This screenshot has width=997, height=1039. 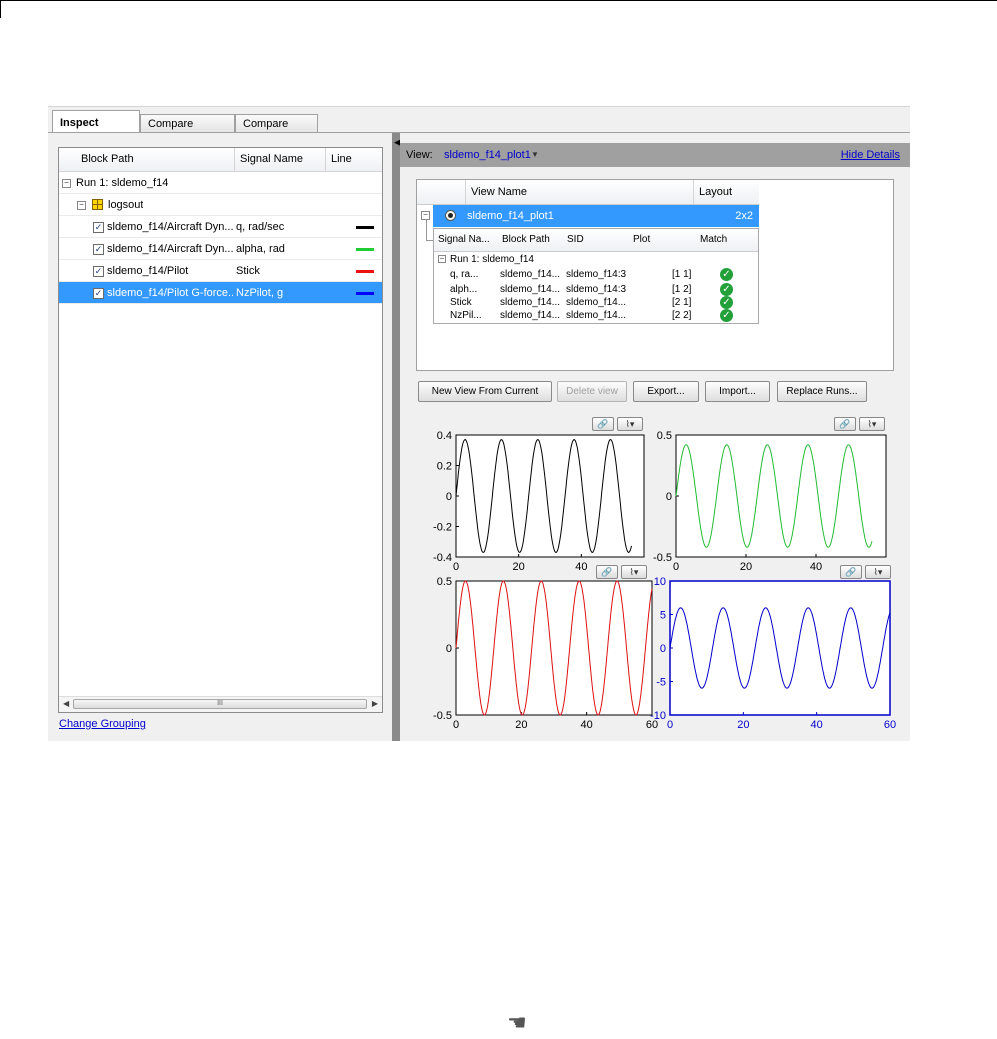 What do you see at coordinates (661, 683) in the screenshot?
I see `y-tick-label: -5` at bounding box center [661, 683].